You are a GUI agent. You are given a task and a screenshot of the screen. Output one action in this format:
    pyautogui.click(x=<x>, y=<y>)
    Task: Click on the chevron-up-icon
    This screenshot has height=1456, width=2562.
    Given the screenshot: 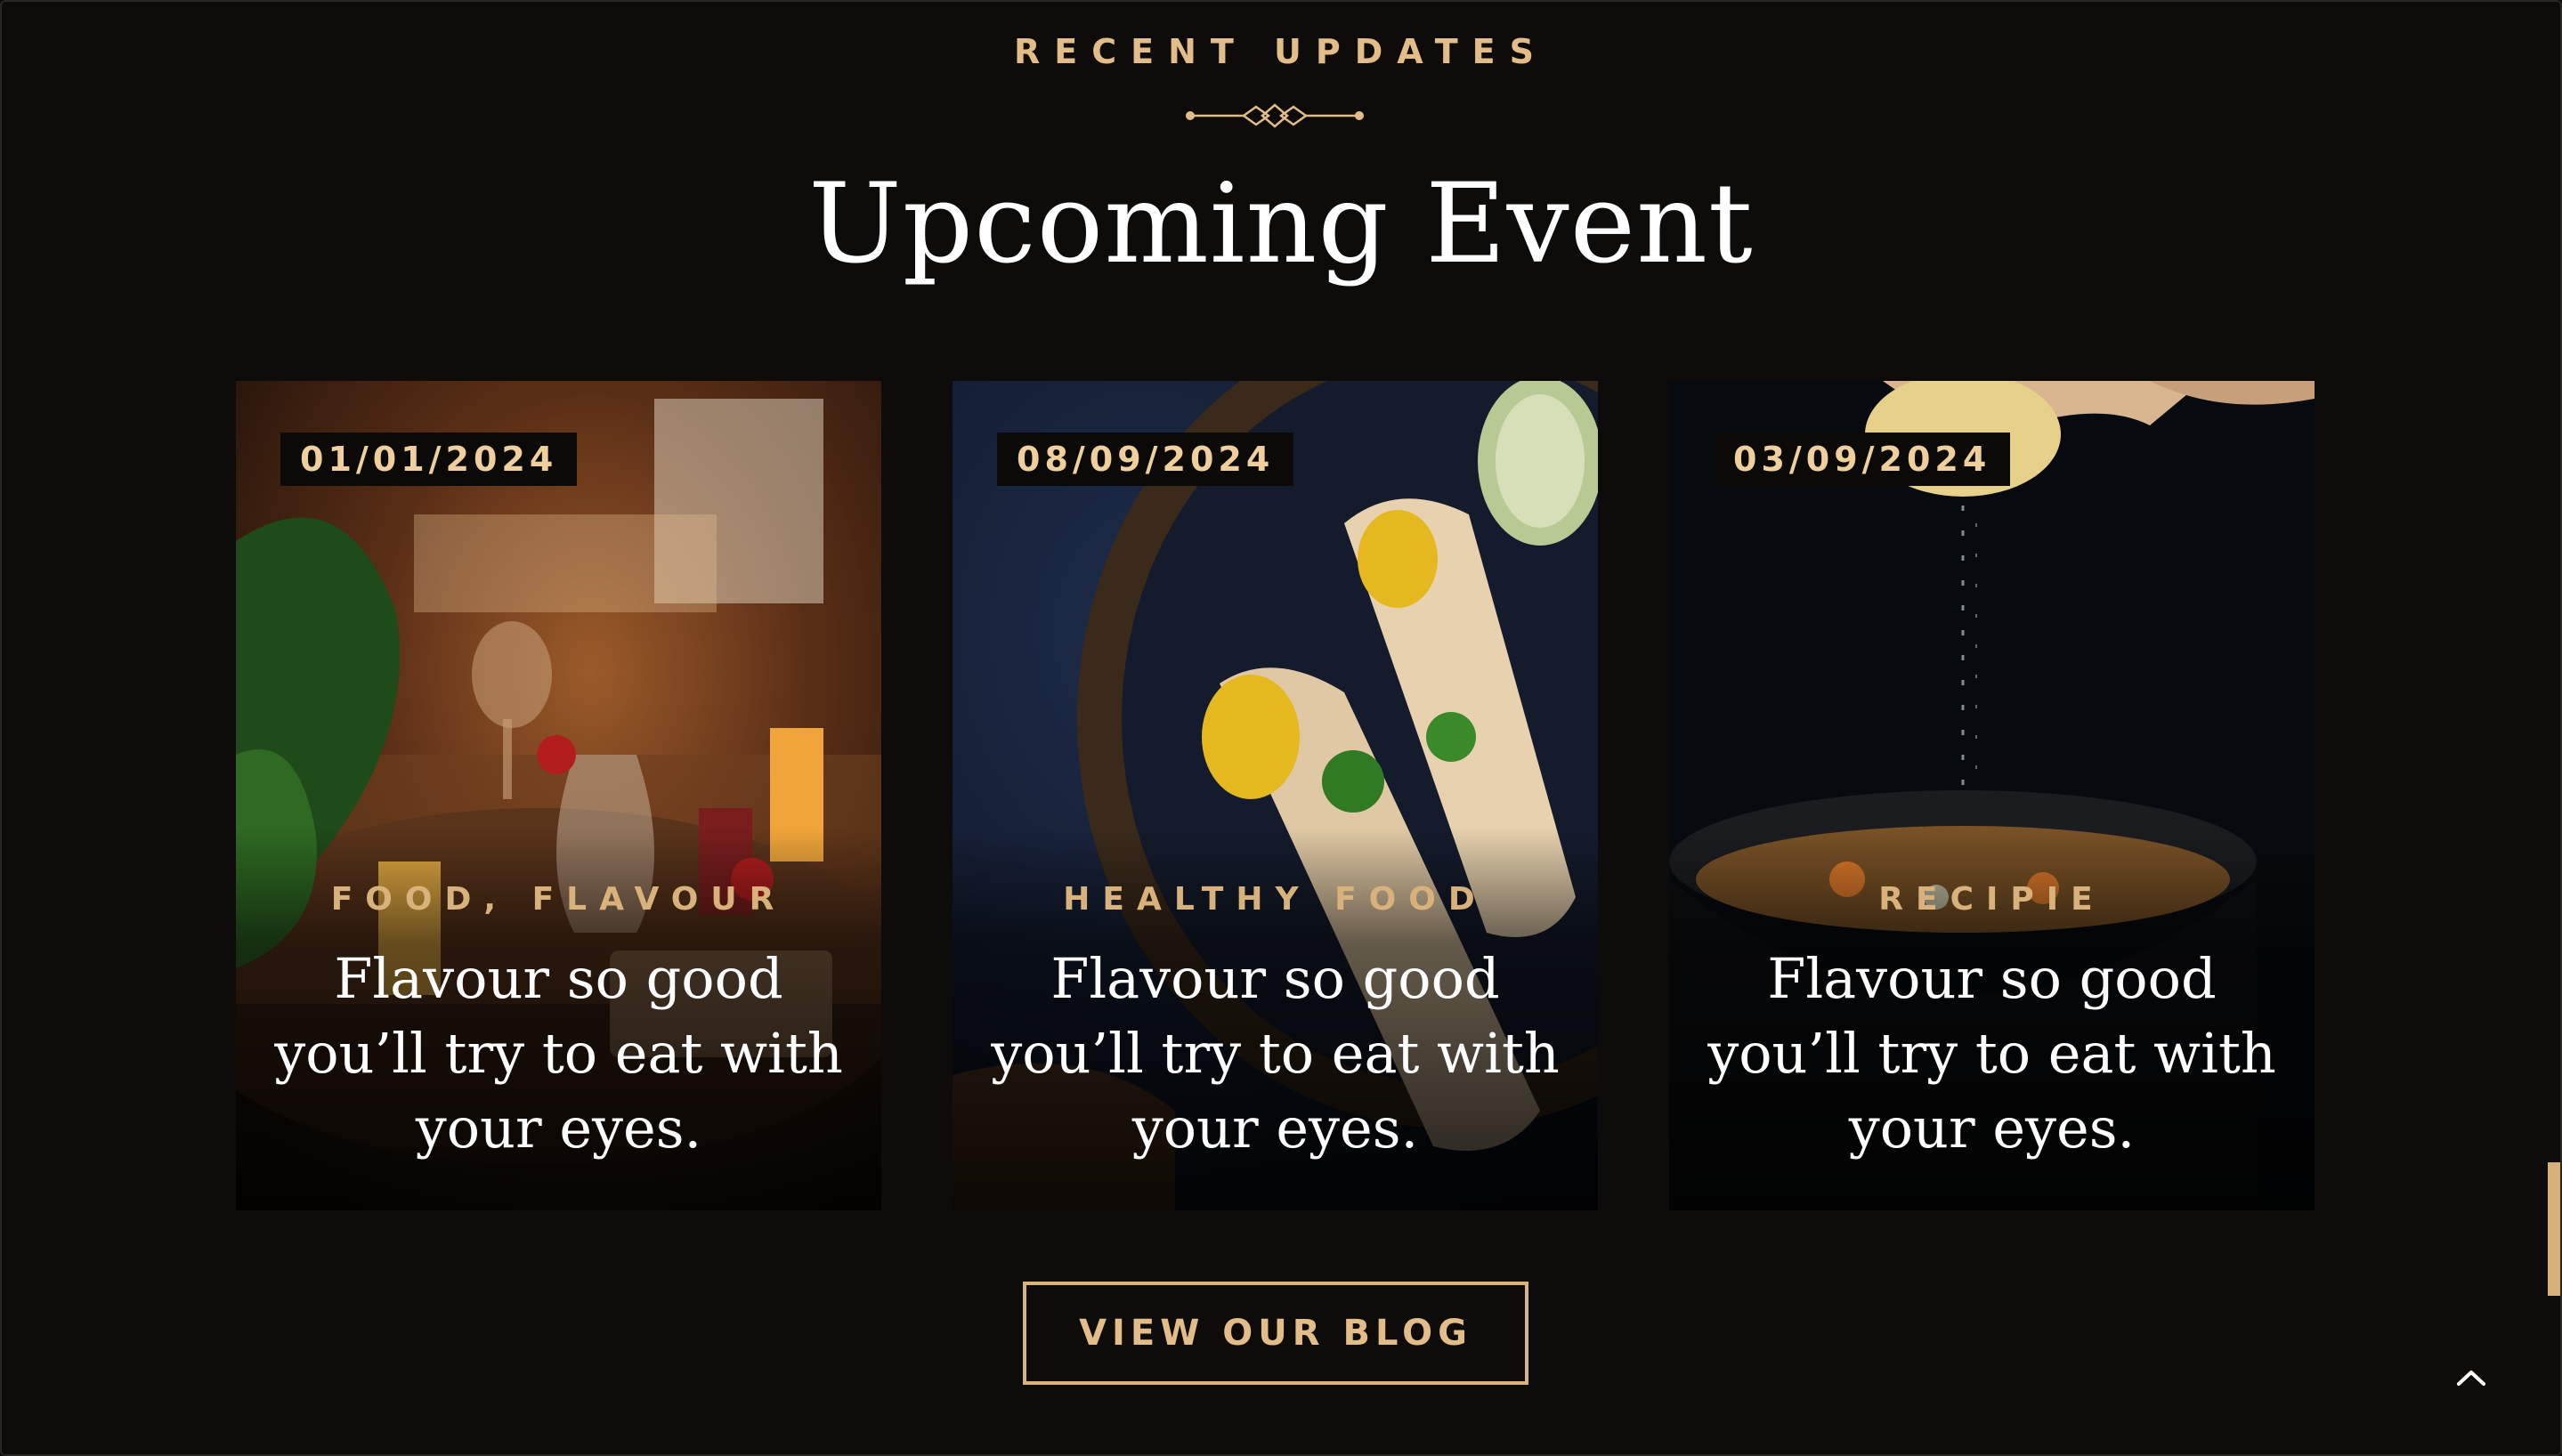 What is the action you would take?
    pyautogui.click(x=2471, y=1378)
    